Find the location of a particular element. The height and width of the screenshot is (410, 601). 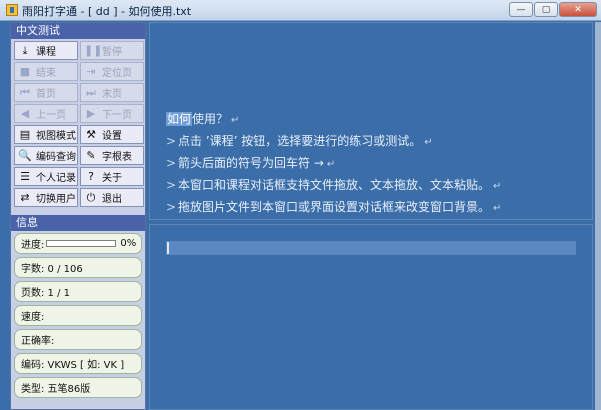

instruction-text: 本窗口和课程对话框支持文件拖放、文本拖放、文本粘贴。 is located at coordinates (334, 185).